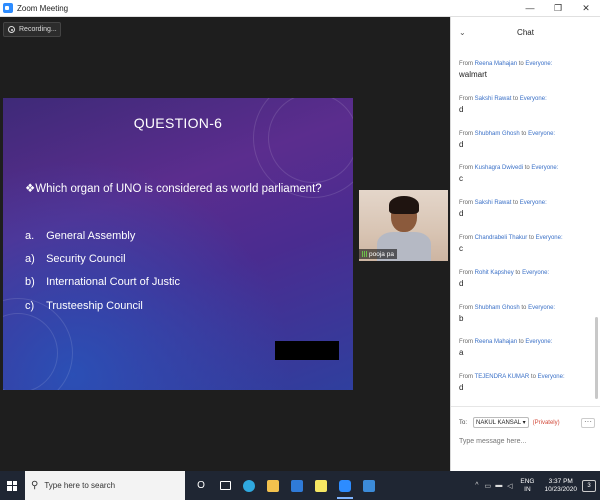  Describe the element at coordinates (201, 485) in the screenshot. I see `cortana-button: O` at that location.